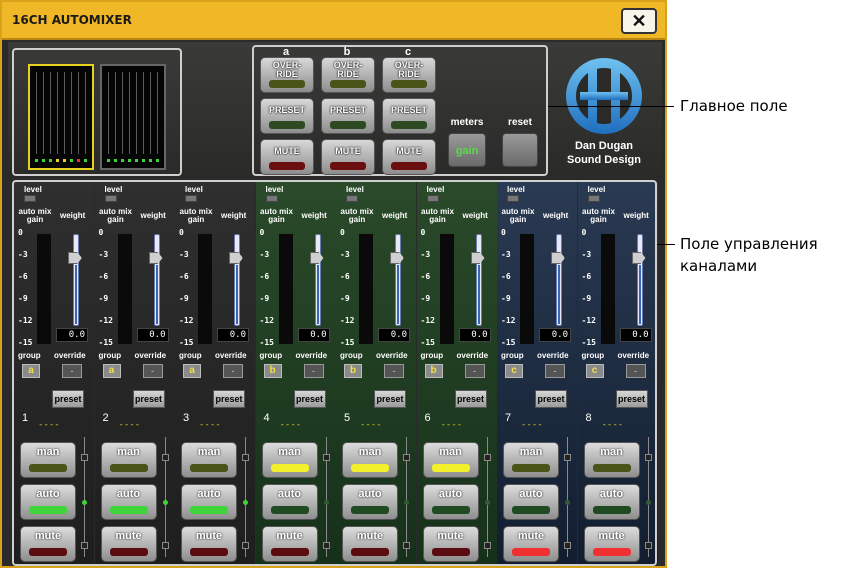  Describe the element at coordinates (467, 150) in the screenshot. I see `meters-gain-button: gain` at that location.